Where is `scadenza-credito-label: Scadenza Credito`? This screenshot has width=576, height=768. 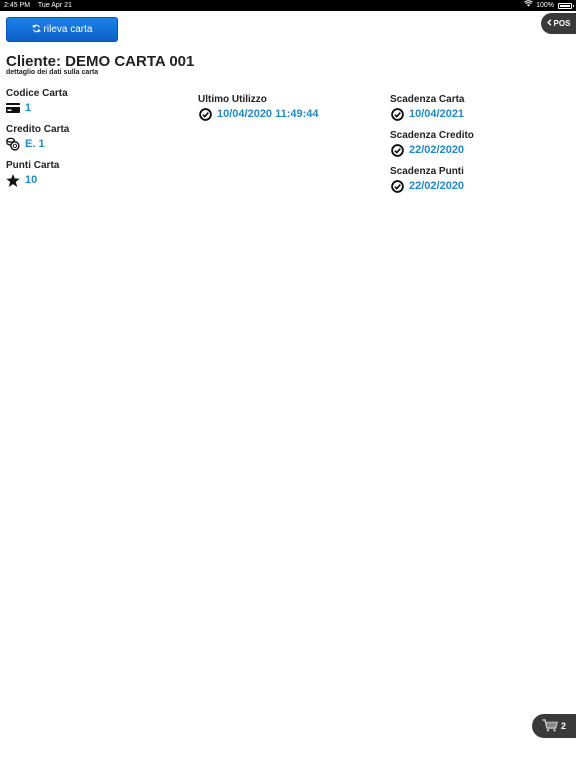 scadenza-credito-label: Scadenza Credito is located at coordinates (432, 135).